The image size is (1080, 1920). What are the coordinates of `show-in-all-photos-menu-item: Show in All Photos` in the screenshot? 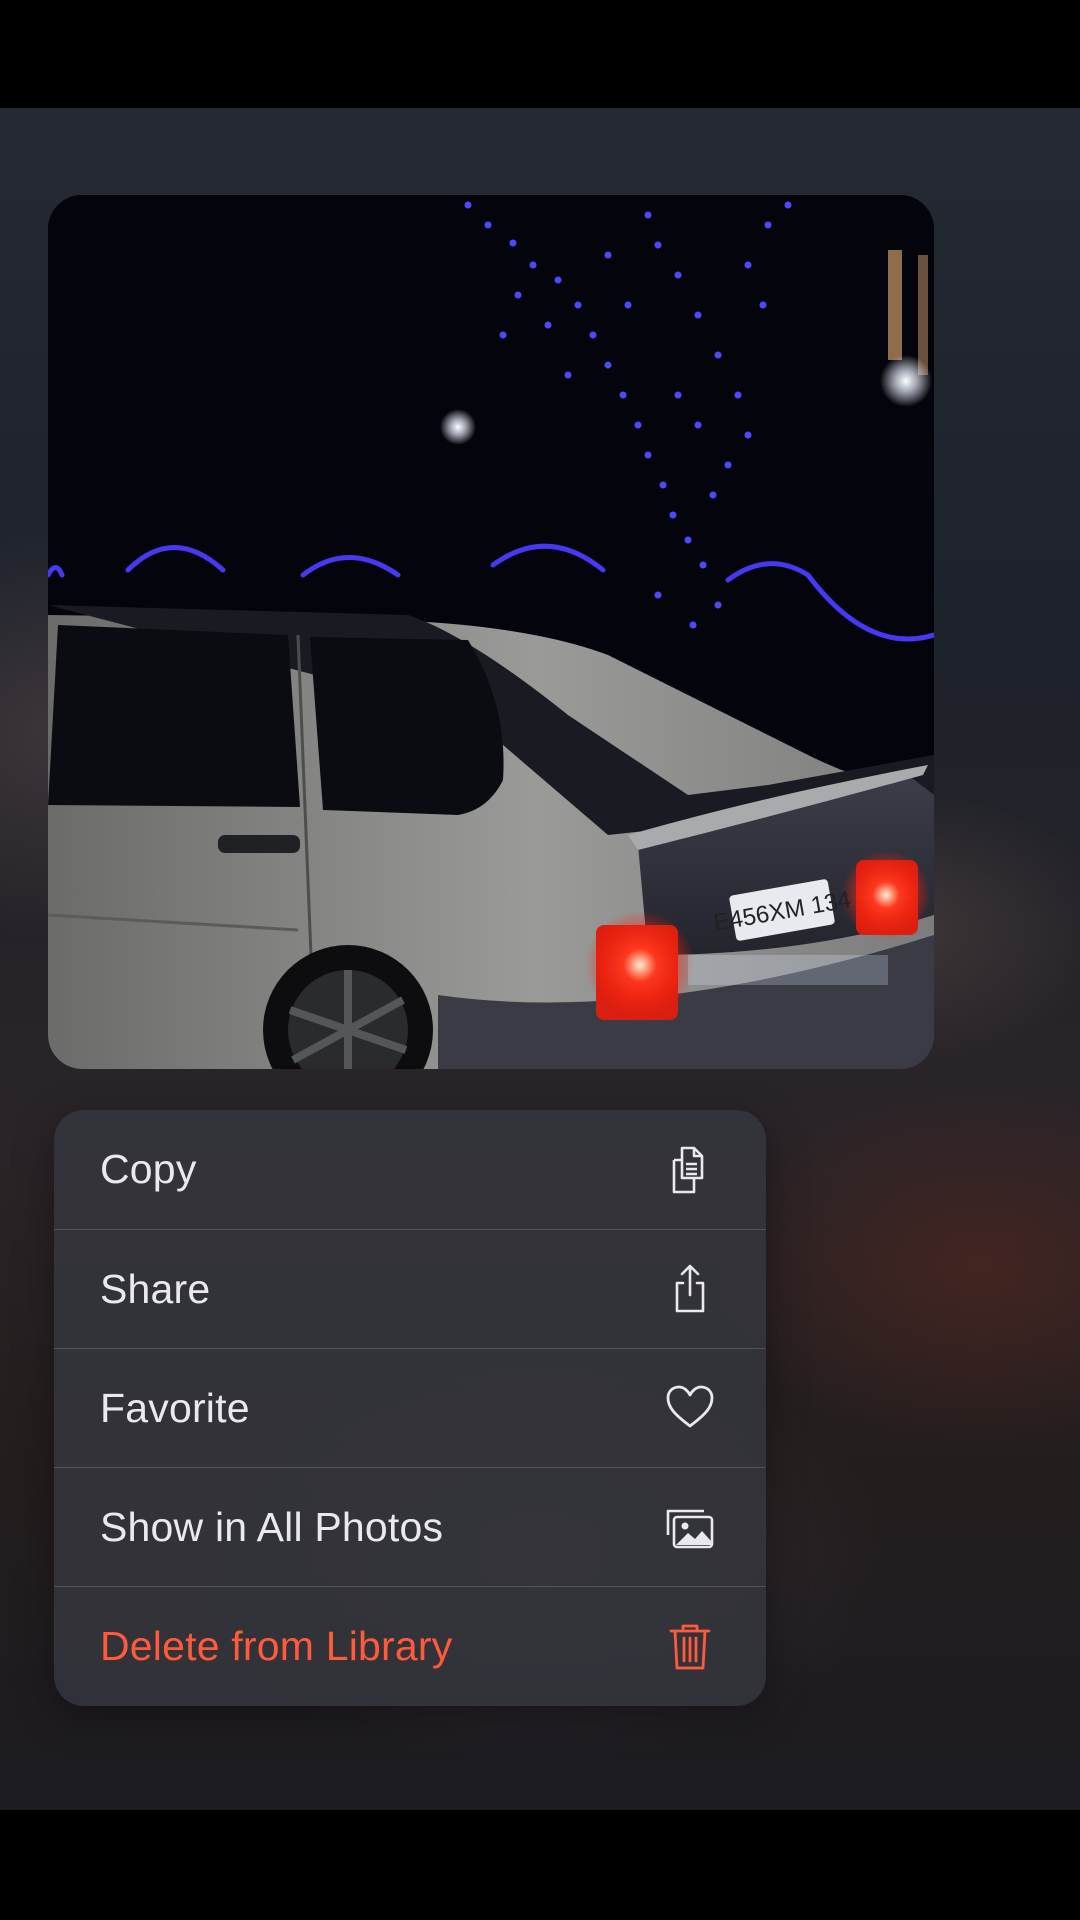 It's located at (410, 1526).